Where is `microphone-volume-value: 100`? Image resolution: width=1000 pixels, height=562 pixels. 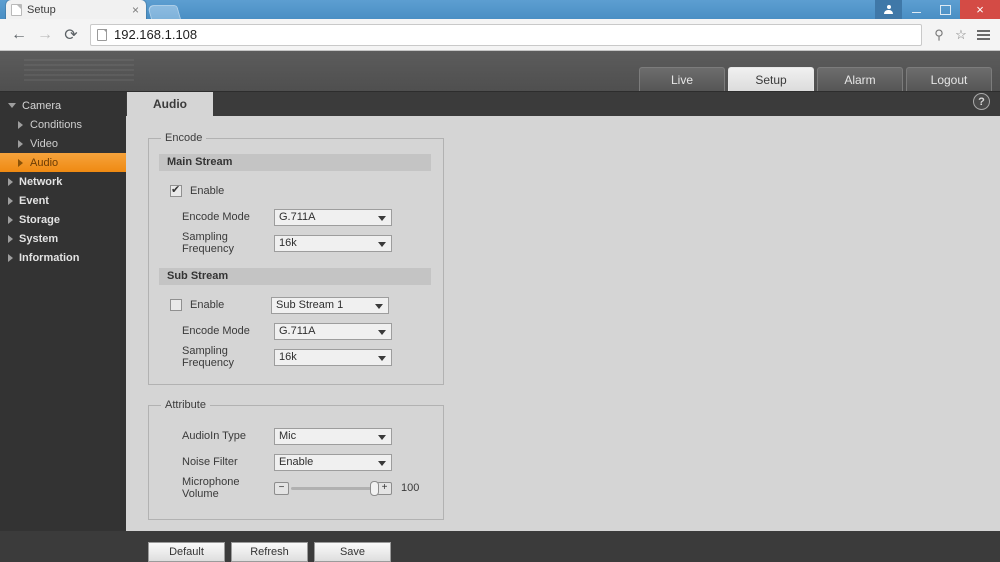
microphone-volume-value: 100 is located at coordinates (410, 488).